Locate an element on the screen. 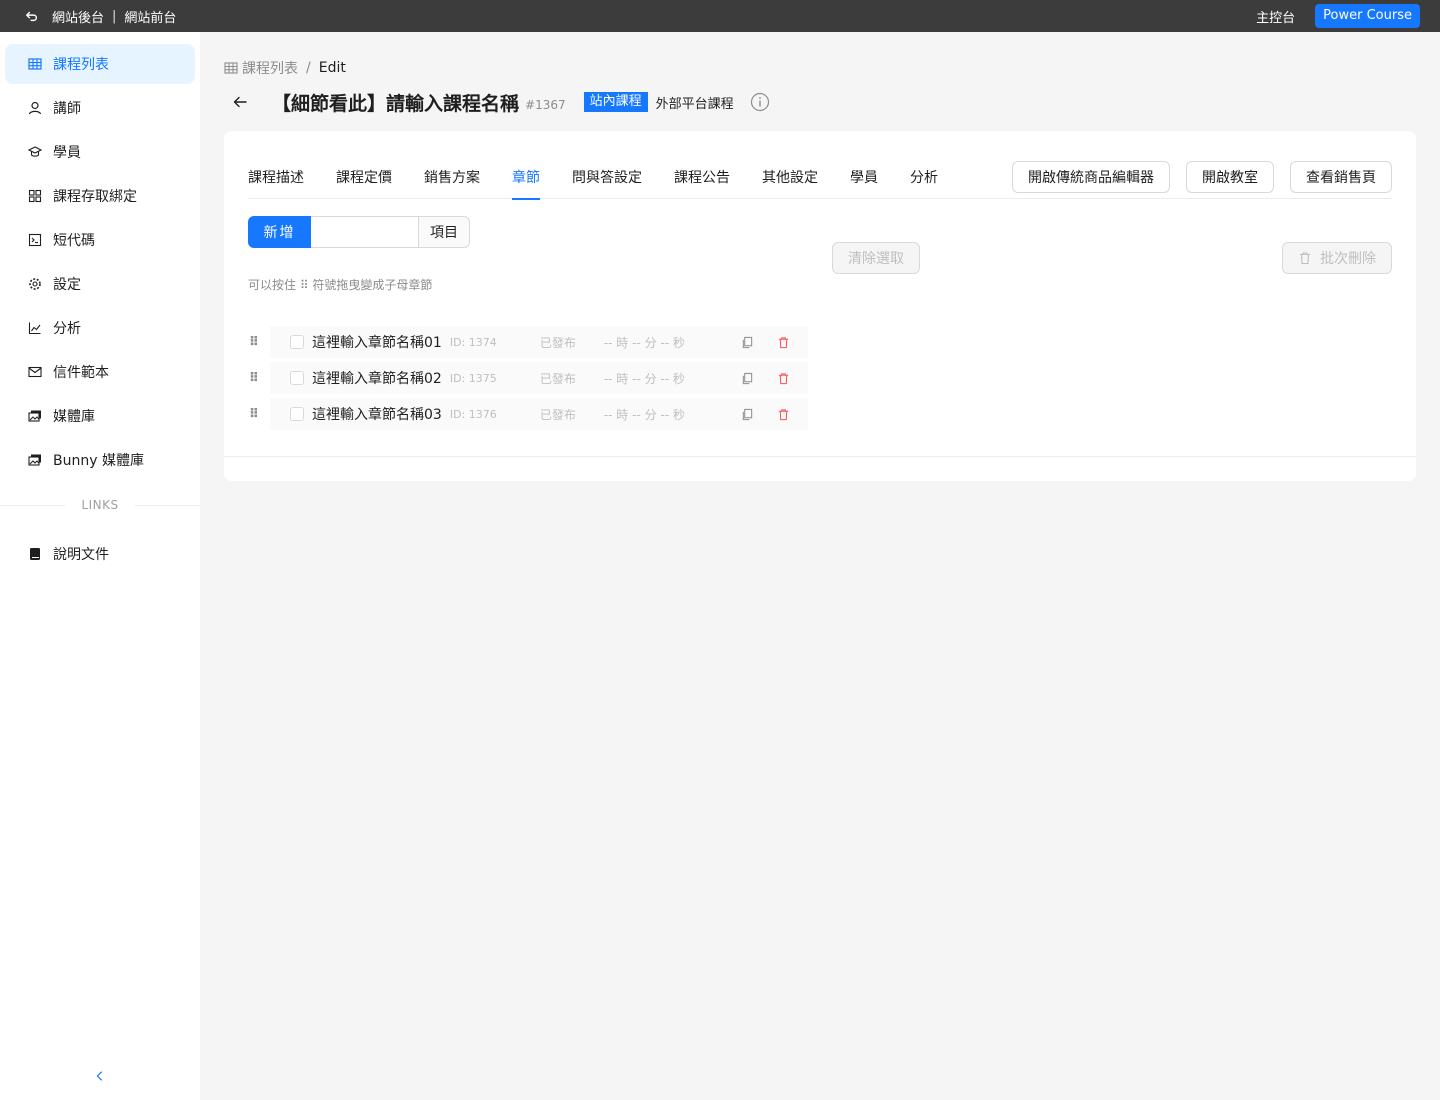 The image size is (1440, 1100). tab-other-settings: 其他設定 is located at coordinates (790, 180).